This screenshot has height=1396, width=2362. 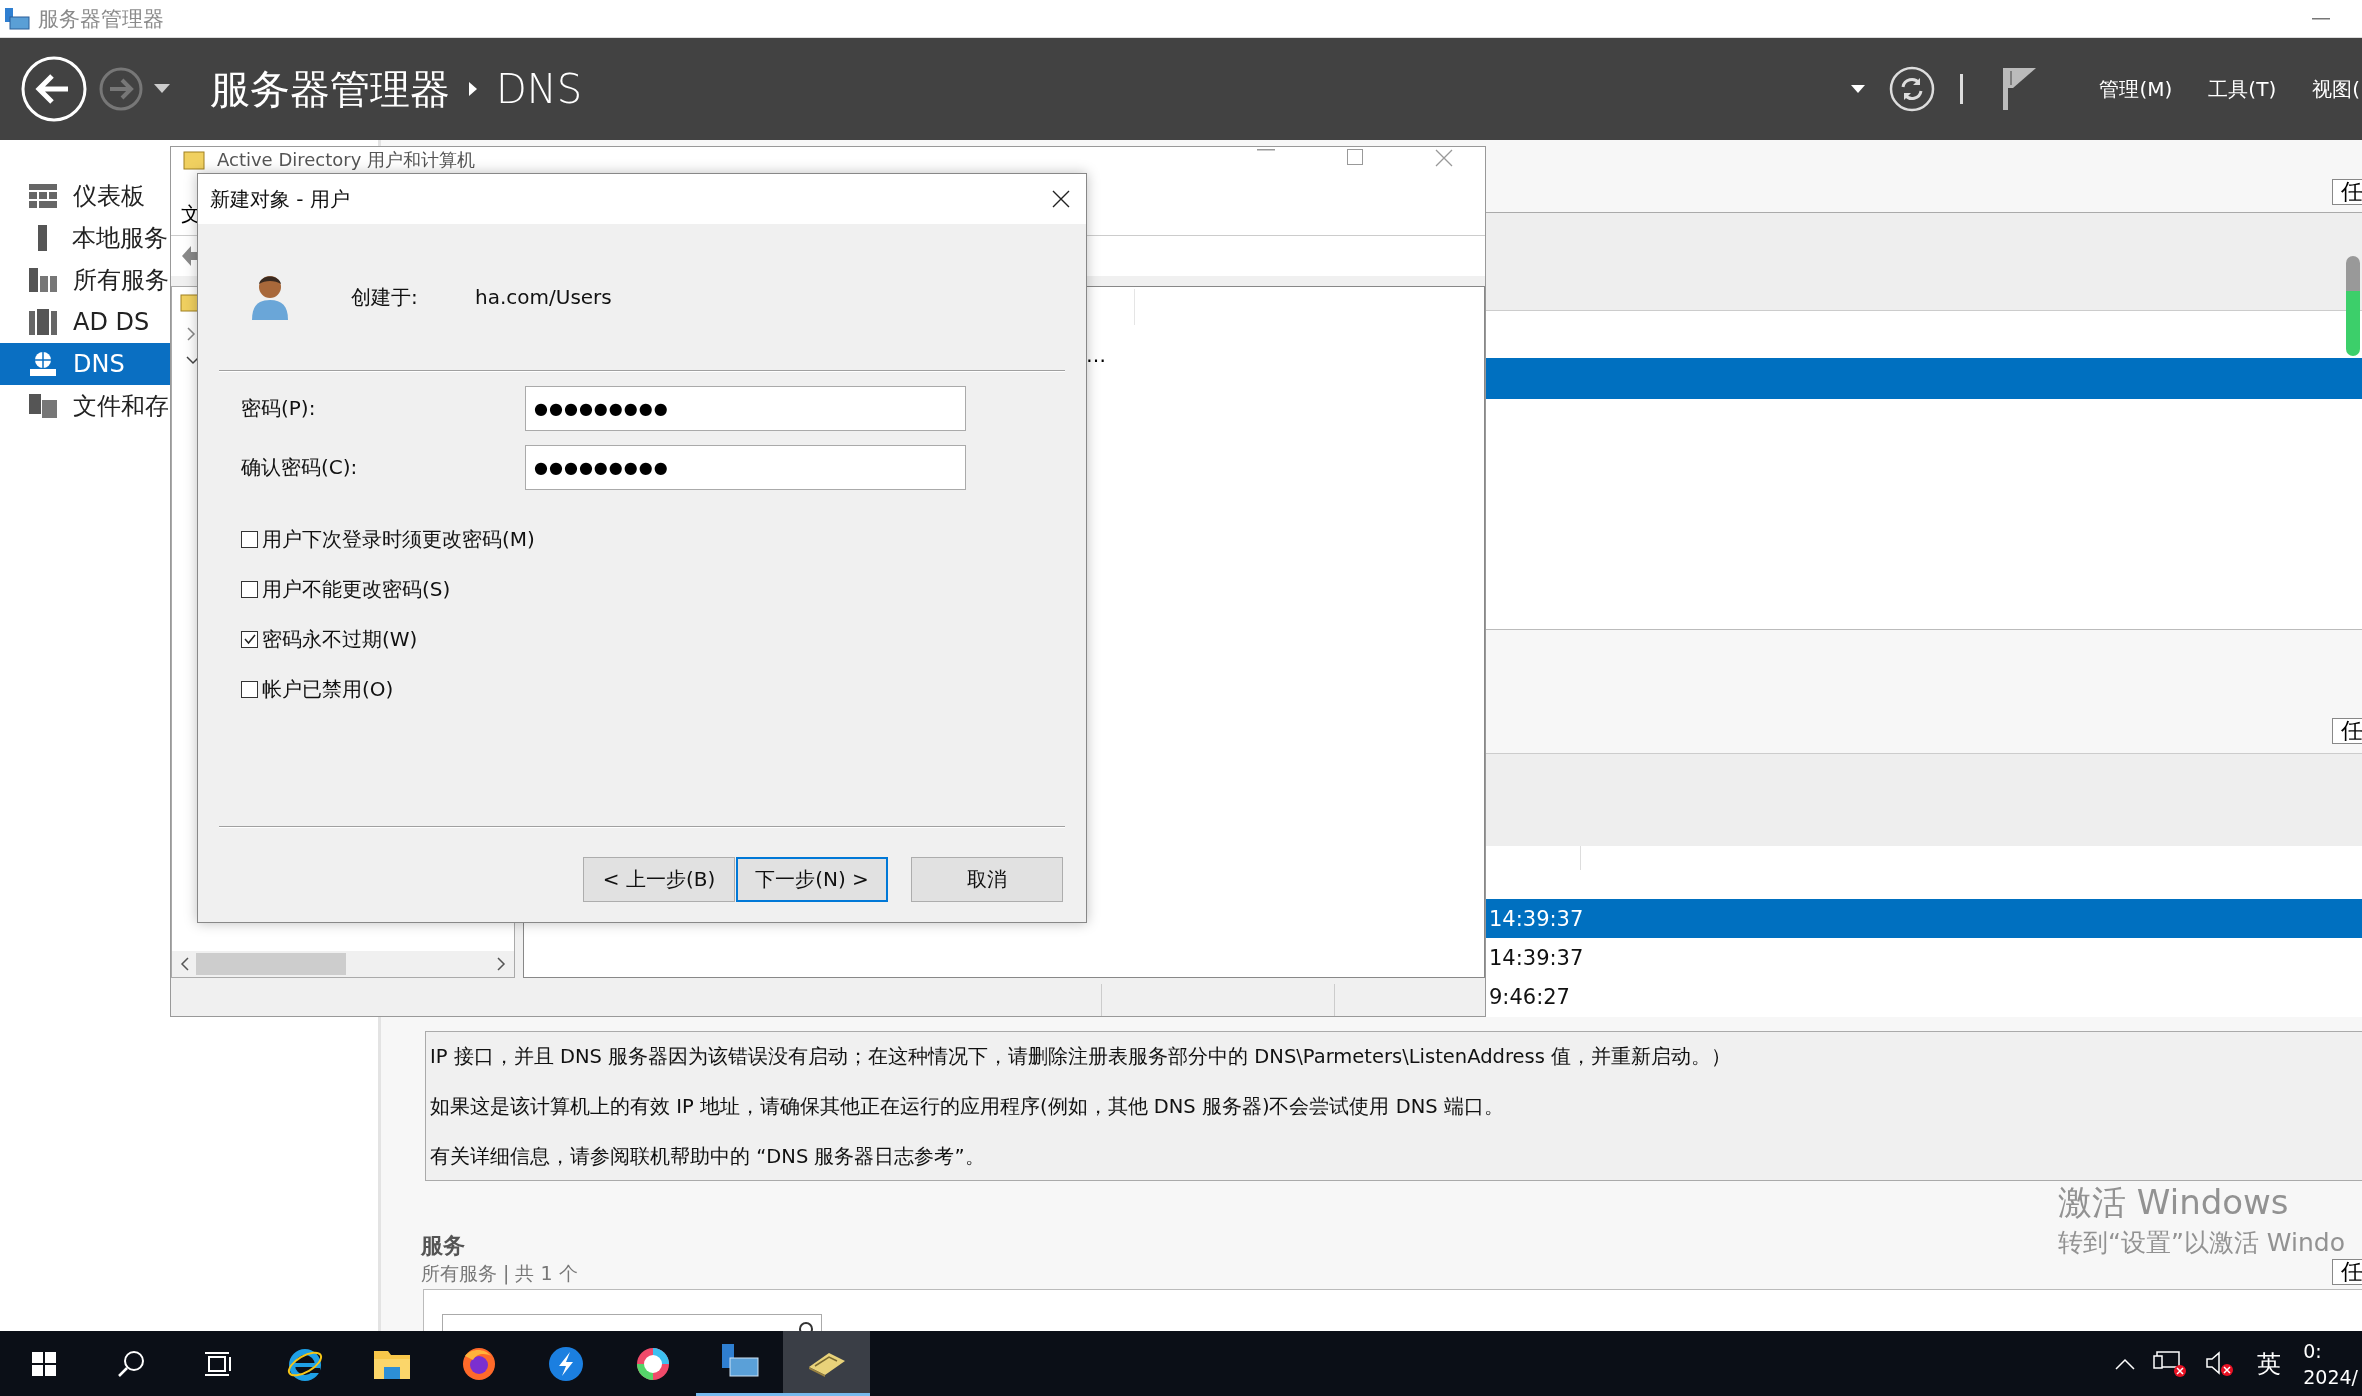 What do you see at coordinates (2174, 1202) in the screenshot?
I see `activation-title: 激活 Windows` at bounding box center [2174, 1202].